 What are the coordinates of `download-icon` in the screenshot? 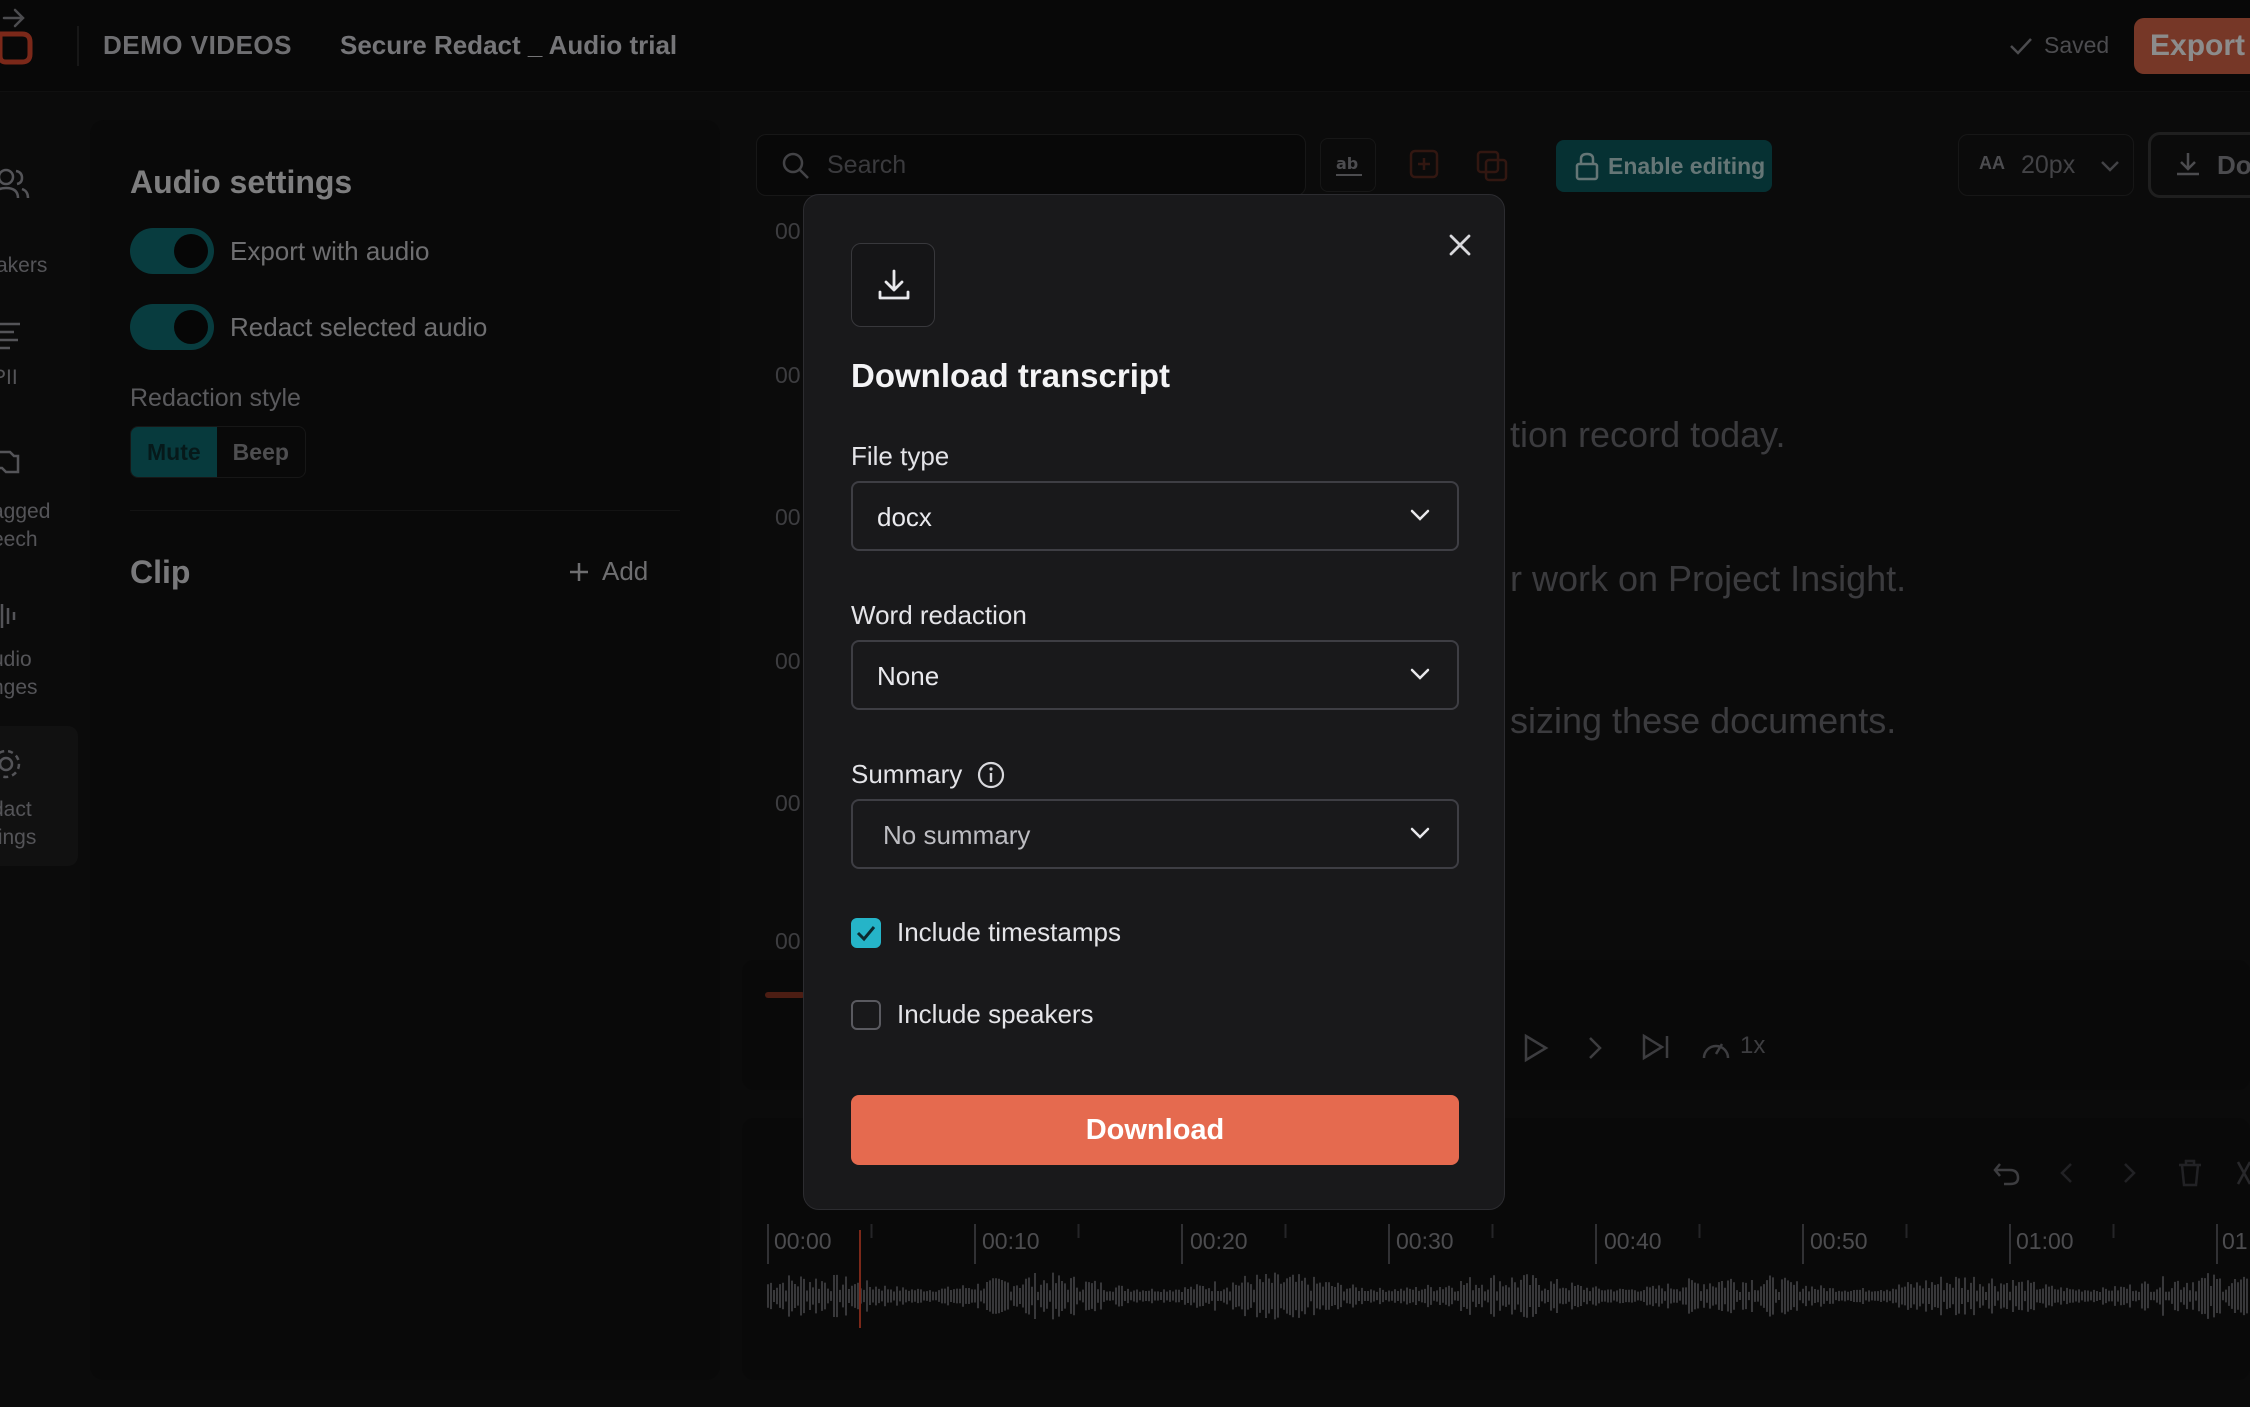 It's located at (894, 284).